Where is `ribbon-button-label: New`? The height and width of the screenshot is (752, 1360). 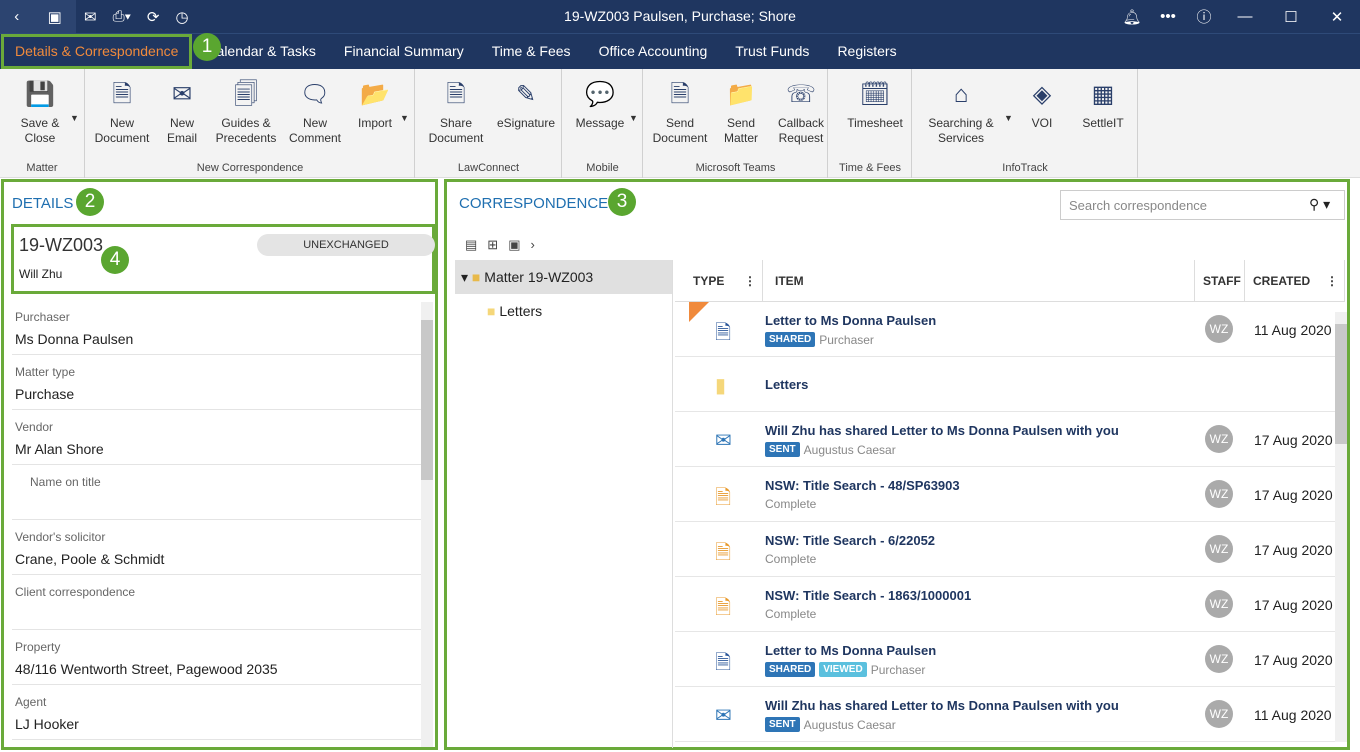 ribbon-button-label: New is located at coordinates (314, 123).